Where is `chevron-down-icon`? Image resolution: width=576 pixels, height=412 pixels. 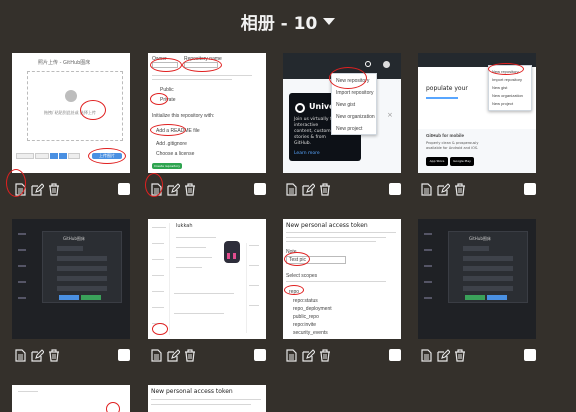 chevron-down-icon is located at coordinates (329, 21).